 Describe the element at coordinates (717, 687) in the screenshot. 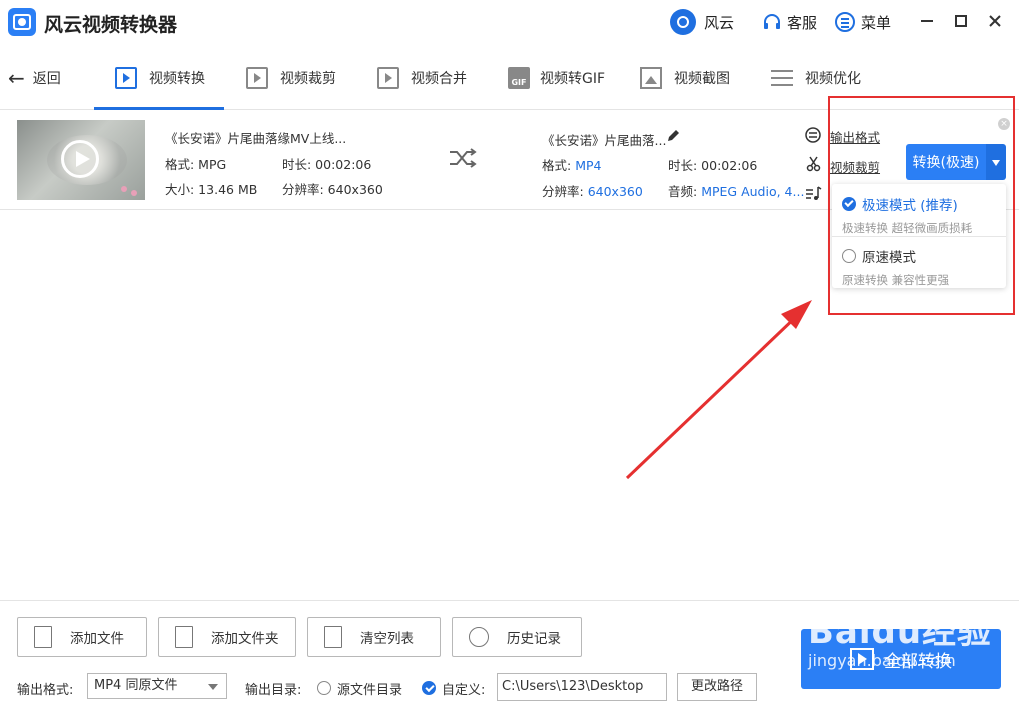

I see `change-path-button: 更改路径` at that location.